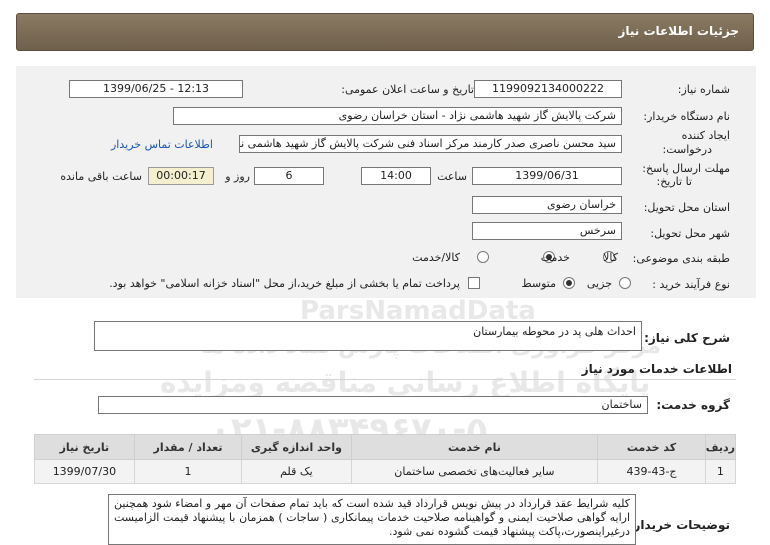 The image size is (770, 545). Describe the element at coordinates (705, 135) in the screenshot. I see `creator-label-1: ایجاد کننده` at that location.